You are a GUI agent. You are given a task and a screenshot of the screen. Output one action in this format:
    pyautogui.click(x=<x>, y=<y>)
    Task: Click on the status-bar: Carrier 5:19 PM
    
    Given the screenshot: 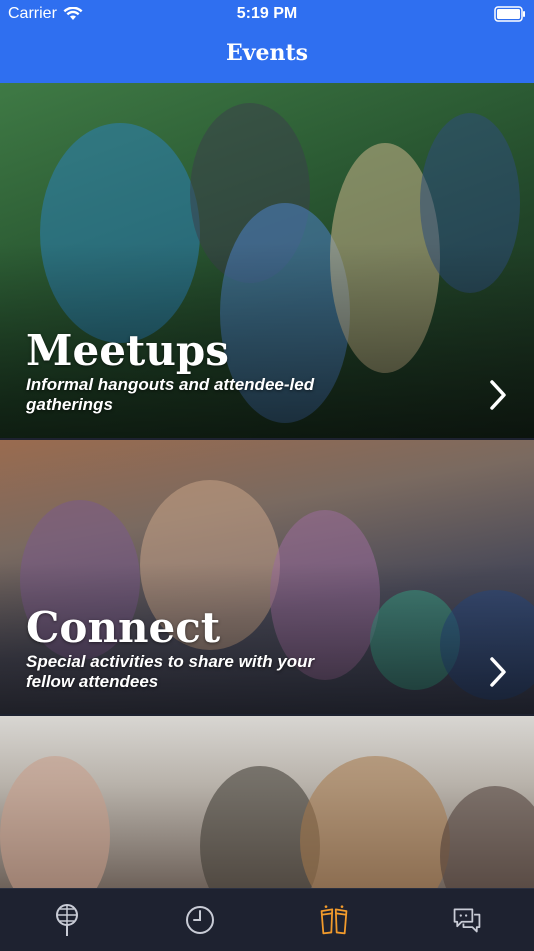 What is the action you would take?
    pyautogui.click(x=267, y=14)
    